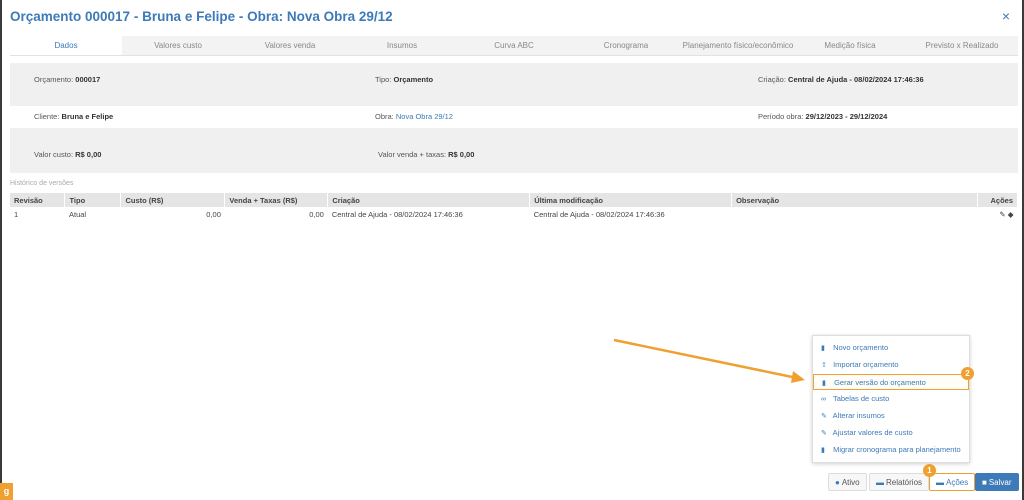  What do you see at coordinates (866, 364) in the screenshot?
I see `menu-item-label: Importar orçamento` at bounding box center [866, 364].